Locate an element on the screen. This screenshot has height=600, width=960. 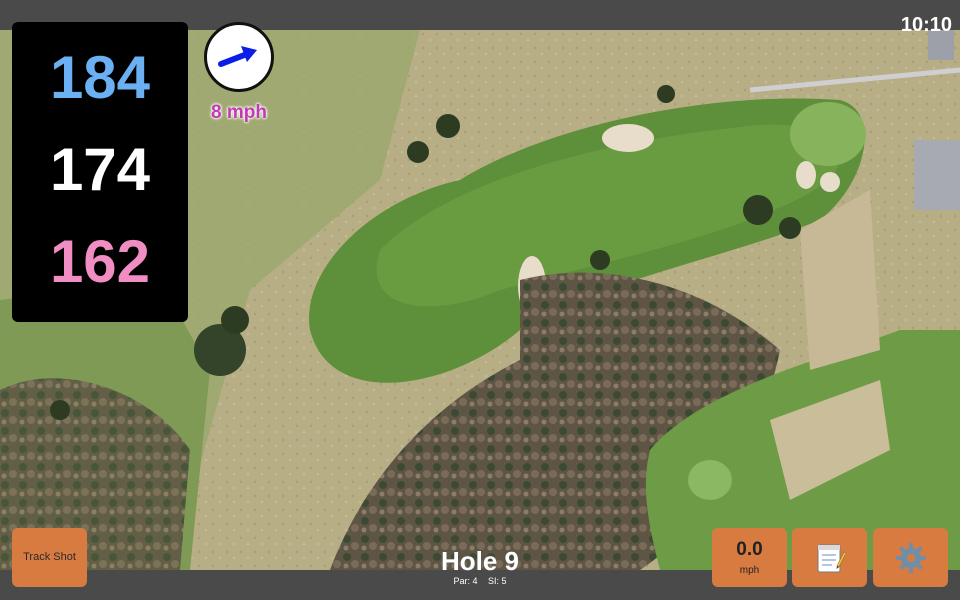
gear-icon is located at coordinates (910, 557).